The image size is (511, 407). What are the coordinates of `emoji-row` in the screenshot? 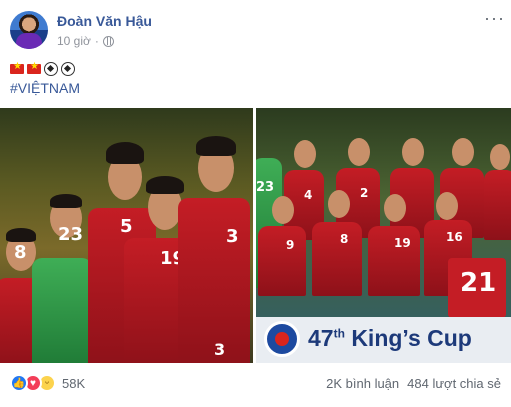 It's located at (42, 68).